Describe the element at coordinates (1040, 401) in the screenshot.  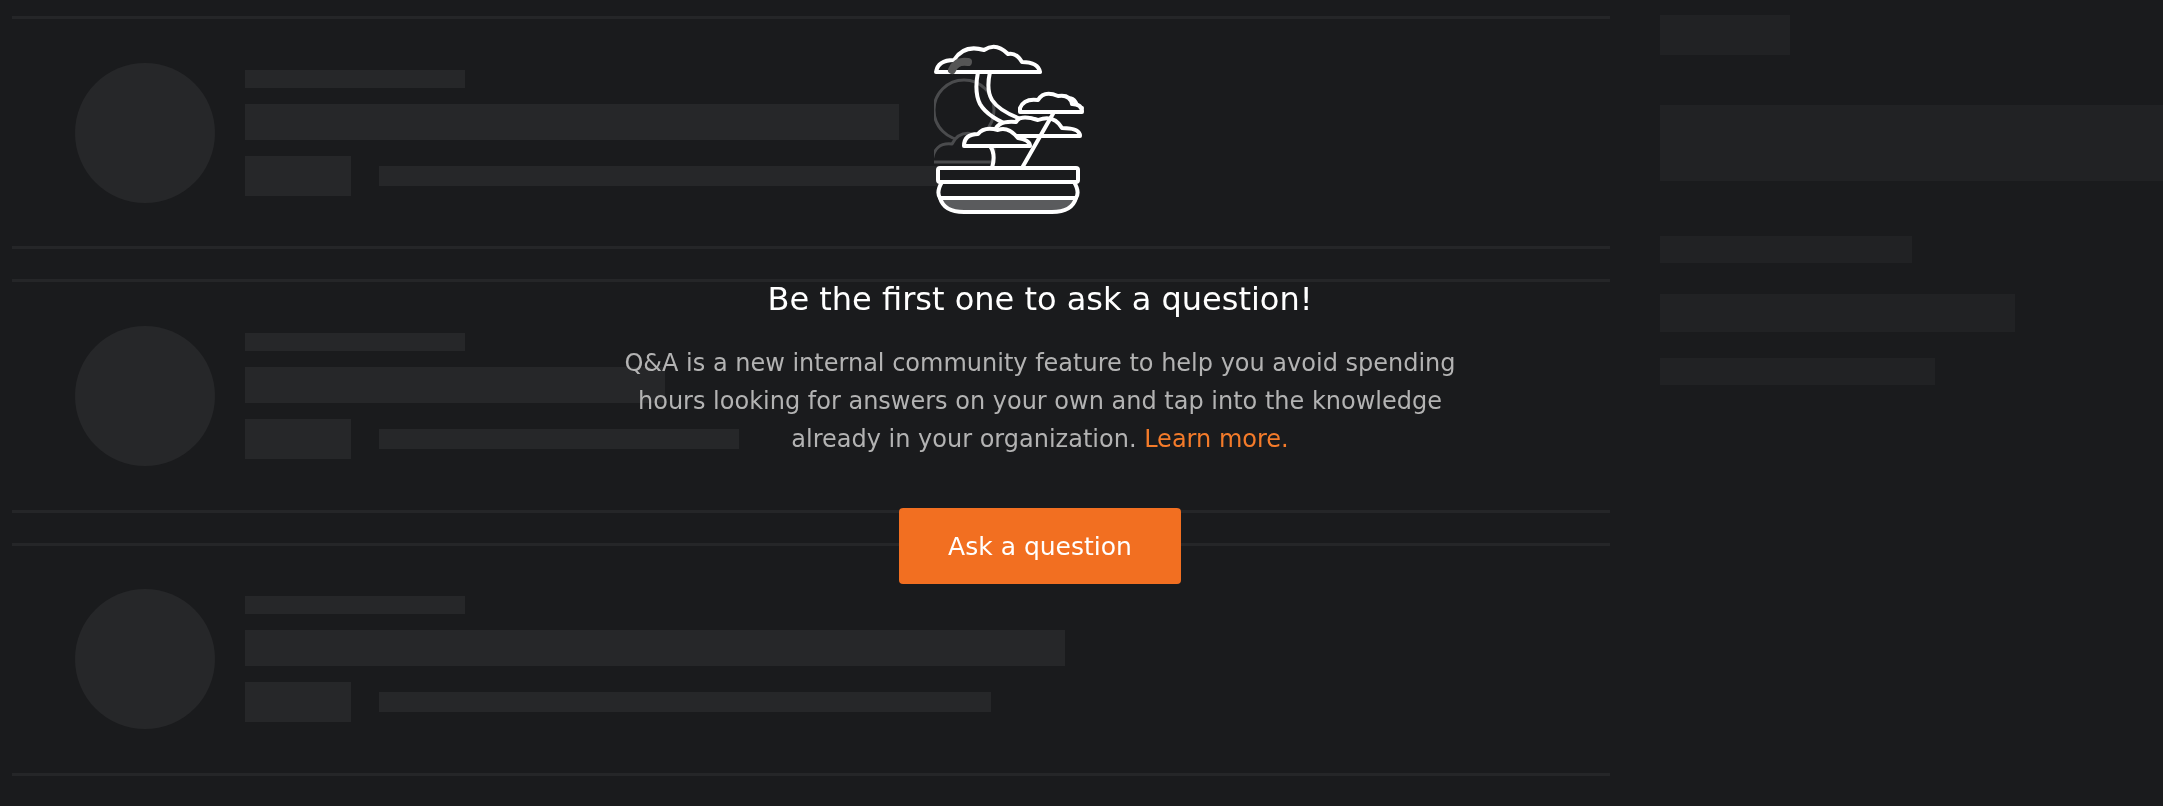
I see `empty-state-description: Q&A is a new internal community feature to help you avoid spending hours looking for answers on your own and tap into the knowledge already in your organization. Learn more.` at that location.